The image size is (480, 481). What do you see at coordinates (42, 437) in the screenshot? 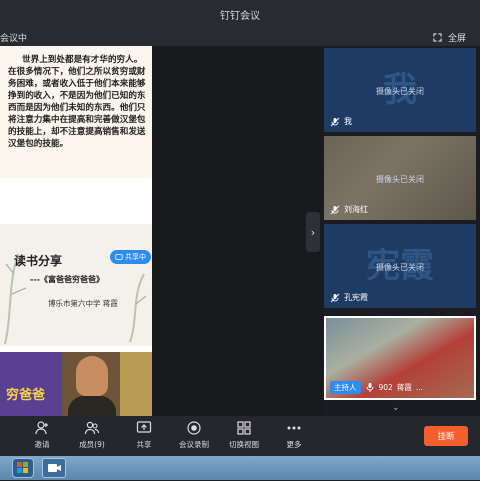
I see `invite-button: 邀请` at bounding box center [42, 437].